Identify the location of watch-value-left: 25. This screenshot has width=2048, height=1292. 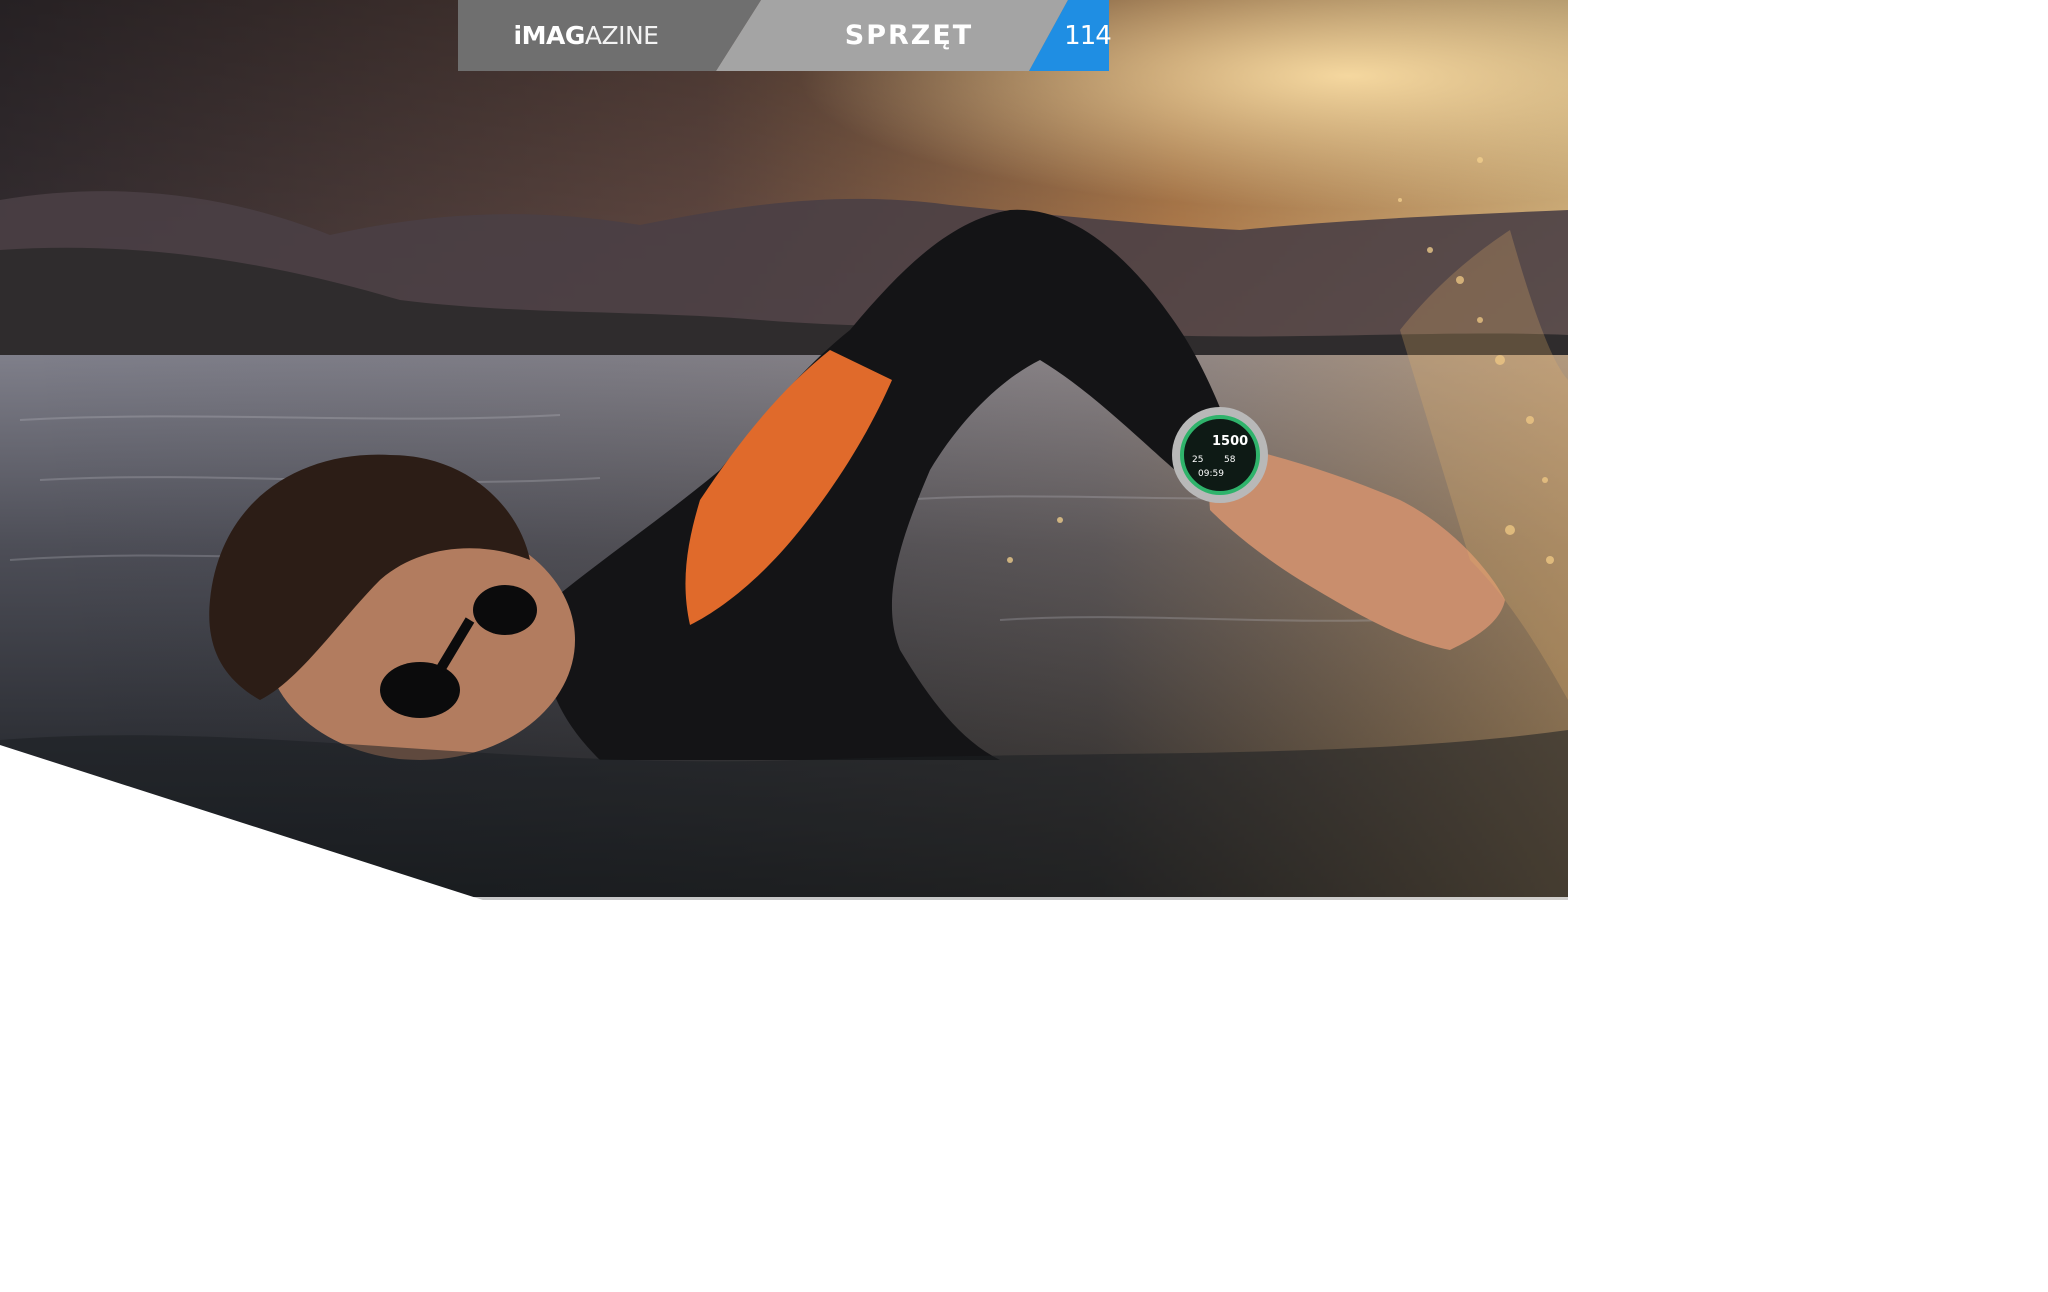
(1197, 460).